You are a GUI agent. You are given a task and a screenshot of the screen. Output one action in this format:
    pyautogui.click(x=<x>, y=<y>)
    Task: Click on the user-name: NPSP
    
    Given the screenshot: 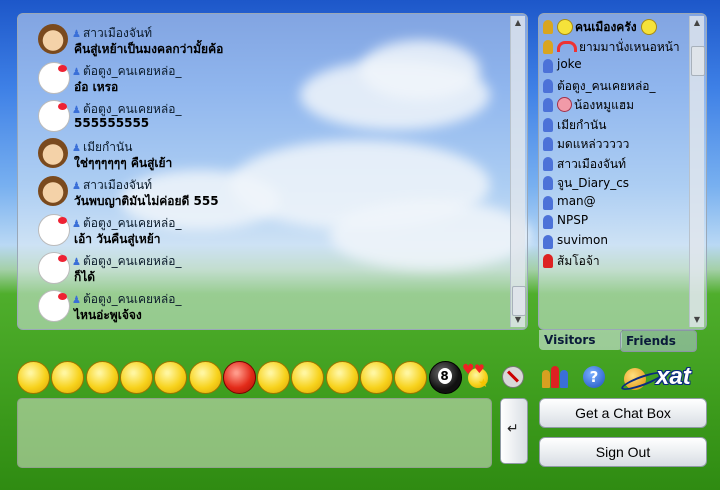 What is the action you would take?
    pyautogui.click(x=573, y=220)
    